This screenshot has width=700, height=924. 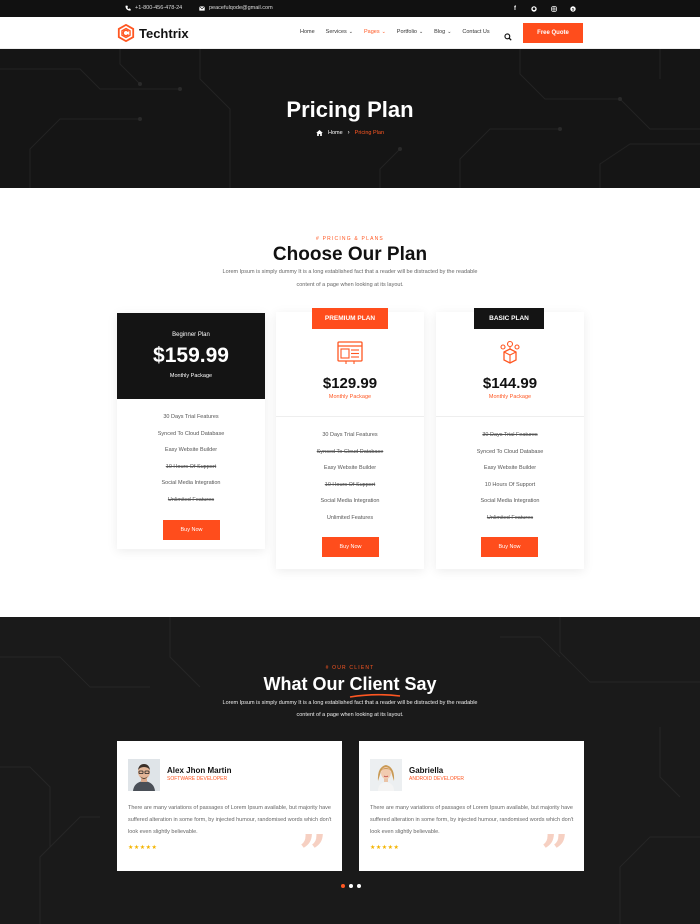 I want to click on nav-item-pages: Pages ⌄, so click(x=375, y=32).